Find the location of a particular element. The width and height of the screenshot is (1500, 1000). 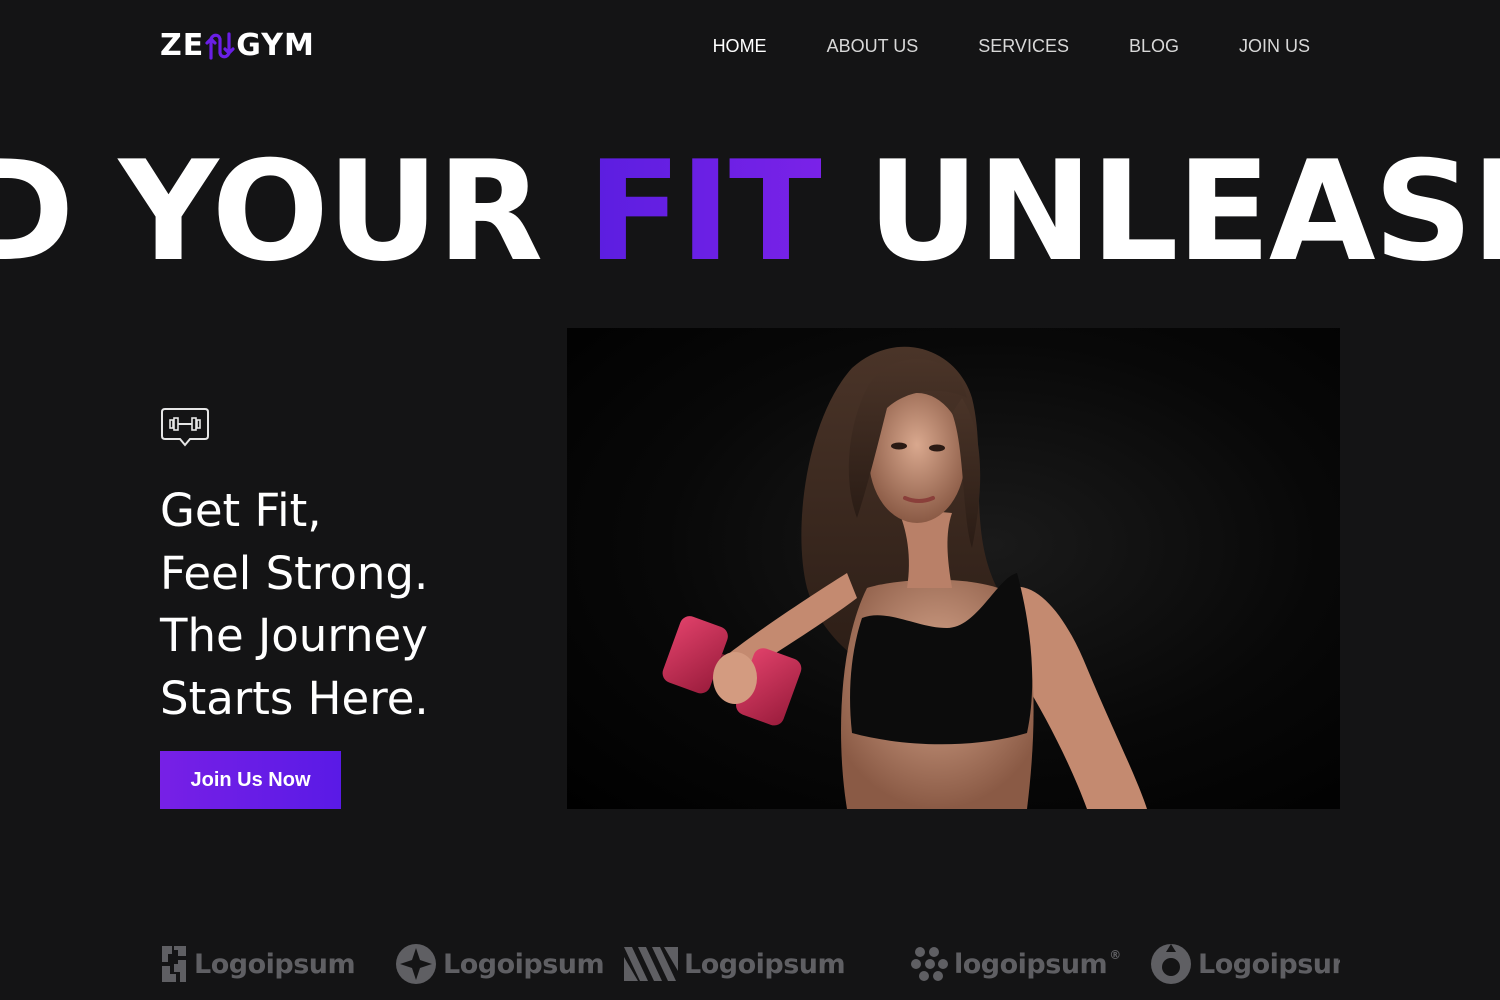

brand-logo: ZE GYM is located at coordinates (237, 46).